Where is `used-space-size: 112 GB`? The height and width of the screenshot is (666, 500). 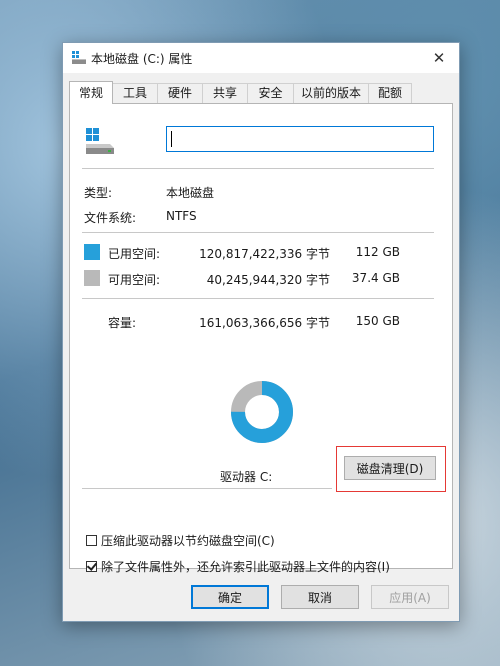 used-space-size: 112 GB is located at coordinates (377, 252).